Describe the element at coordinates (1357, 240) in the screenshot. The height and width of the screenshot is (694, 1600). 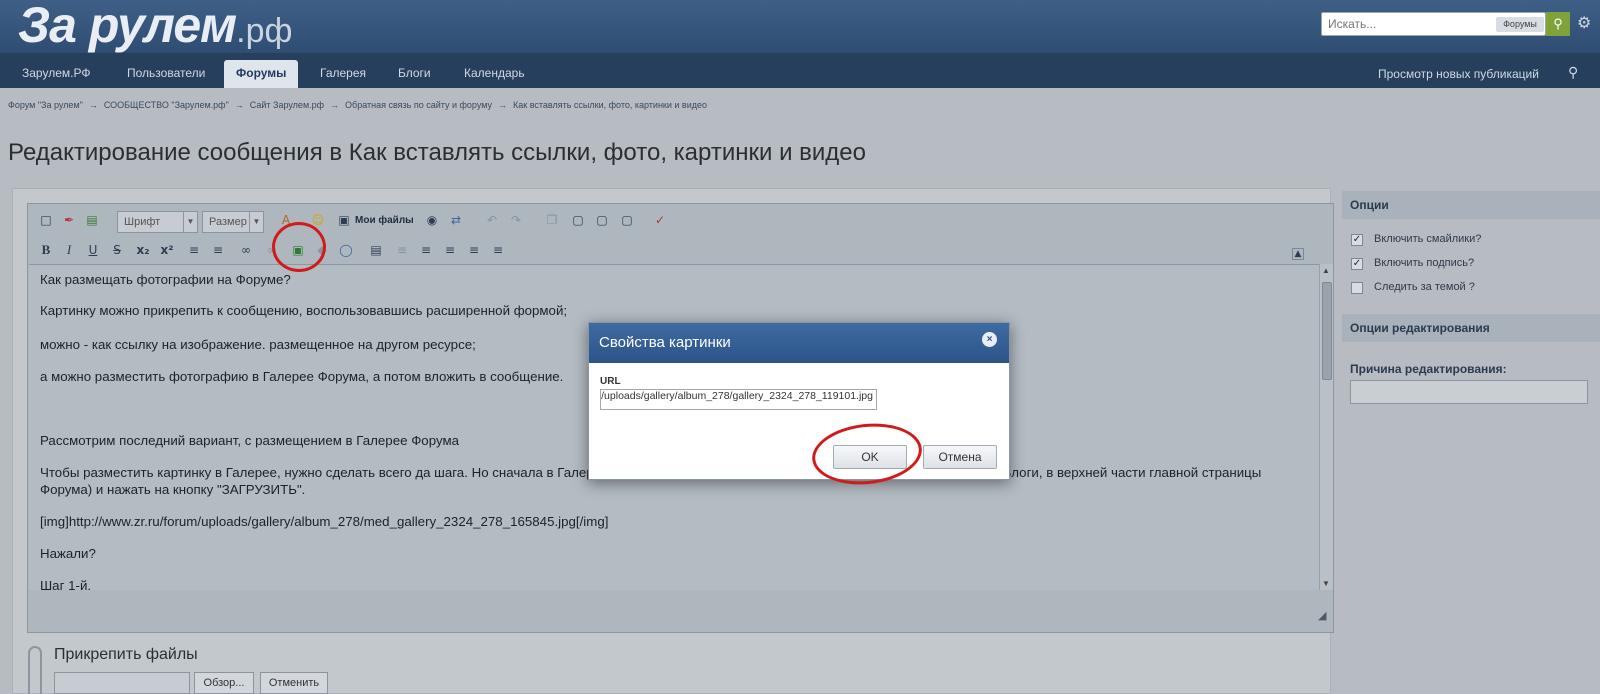
I see `checkbox-smilies: ✓` at that location.